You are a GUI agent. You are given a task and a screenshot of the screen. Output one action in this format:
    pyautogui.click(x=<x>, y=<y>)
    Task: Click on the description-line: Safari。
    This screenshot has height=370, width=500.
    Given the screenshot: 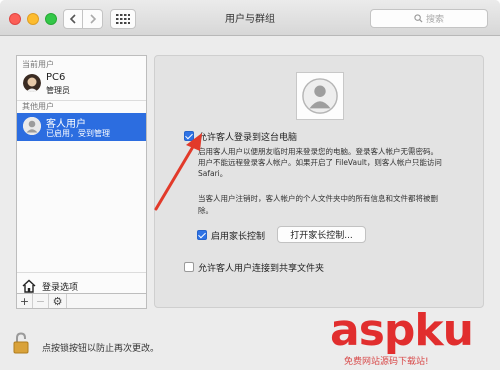 What is the action you would take?
    pyautogui.click(x=213, y=173)
    